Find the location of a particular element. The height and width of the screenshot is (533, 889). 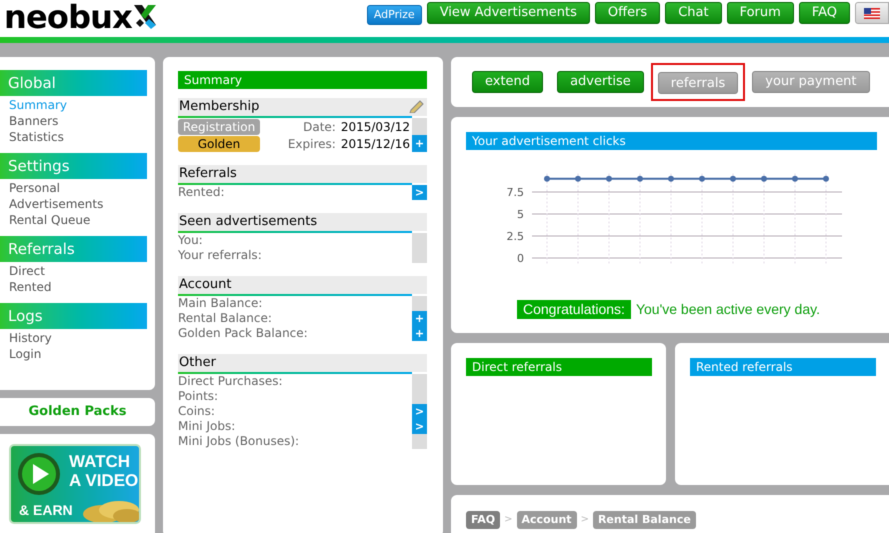

action-button: referrals is located at coordinates (698, 83).